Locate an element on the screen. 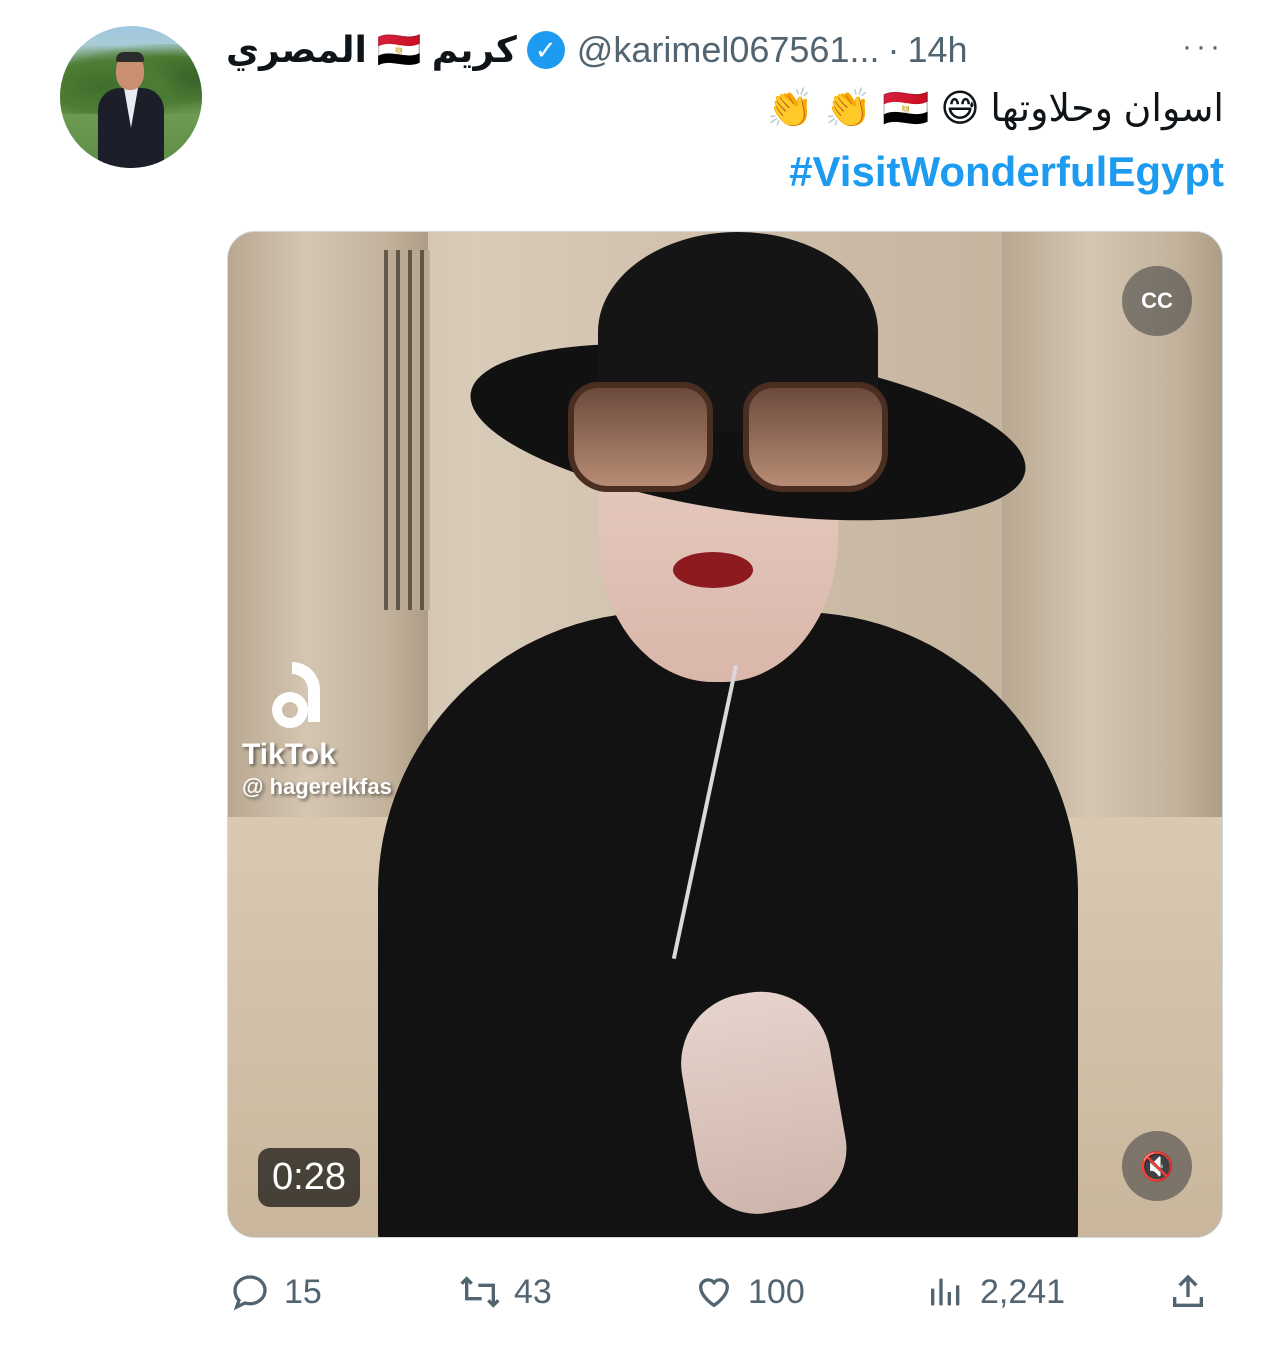 This screenshot has width=1284, height=1345. retweet-button: 43 is located at coordinates (504, 1292).